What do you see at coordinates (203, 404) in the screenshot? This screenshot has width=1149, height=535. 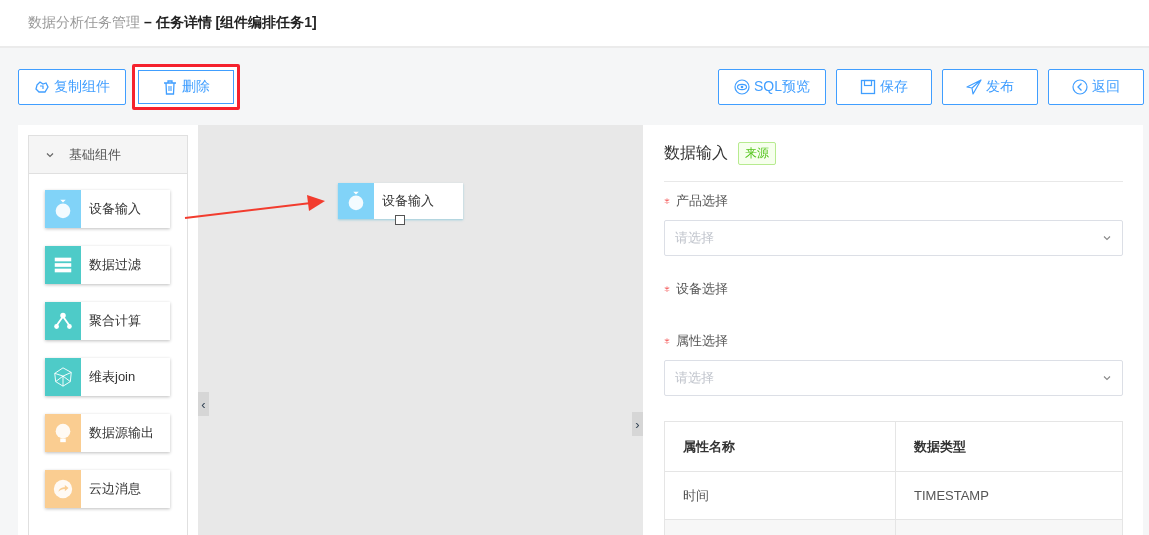 I see `collapse-left-handle: ‹` at bounding box center [203, 404].